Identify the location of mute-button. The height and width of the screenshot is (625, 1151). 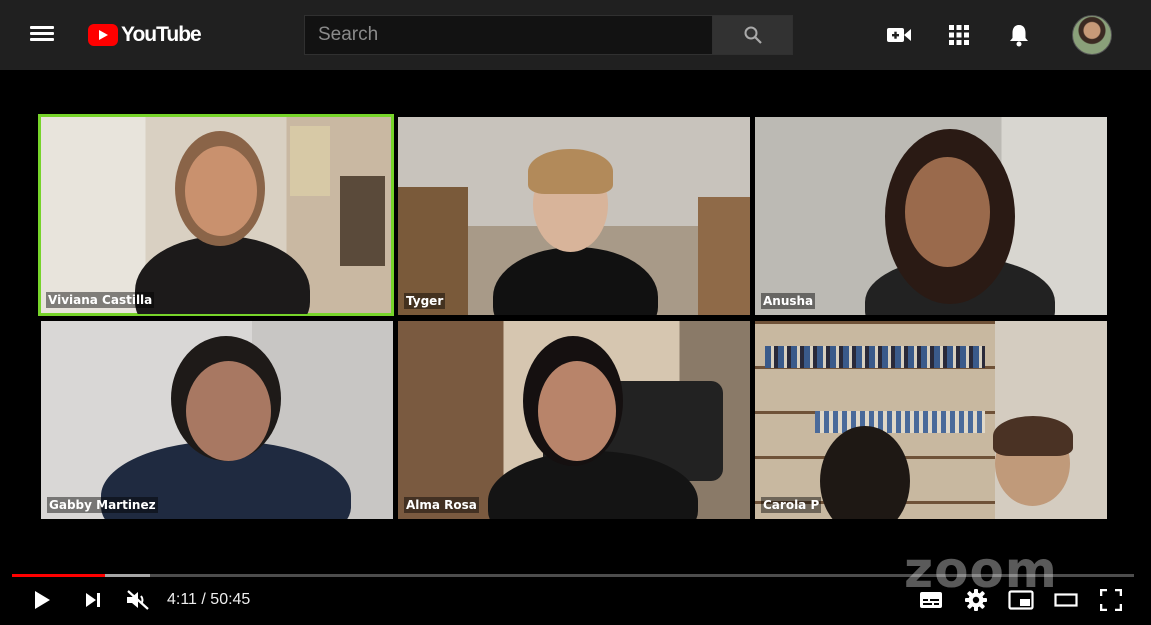
(138, 600).